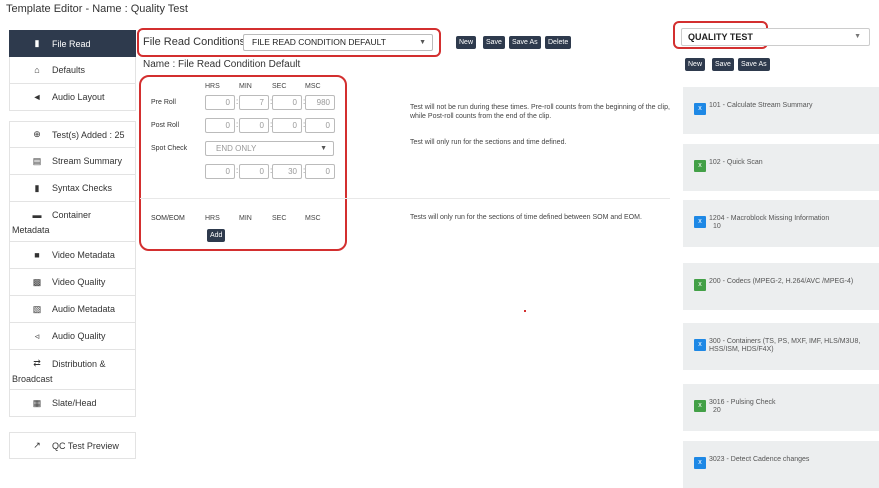  I want to click on som-header-msc: MSC, so click(313, 218).